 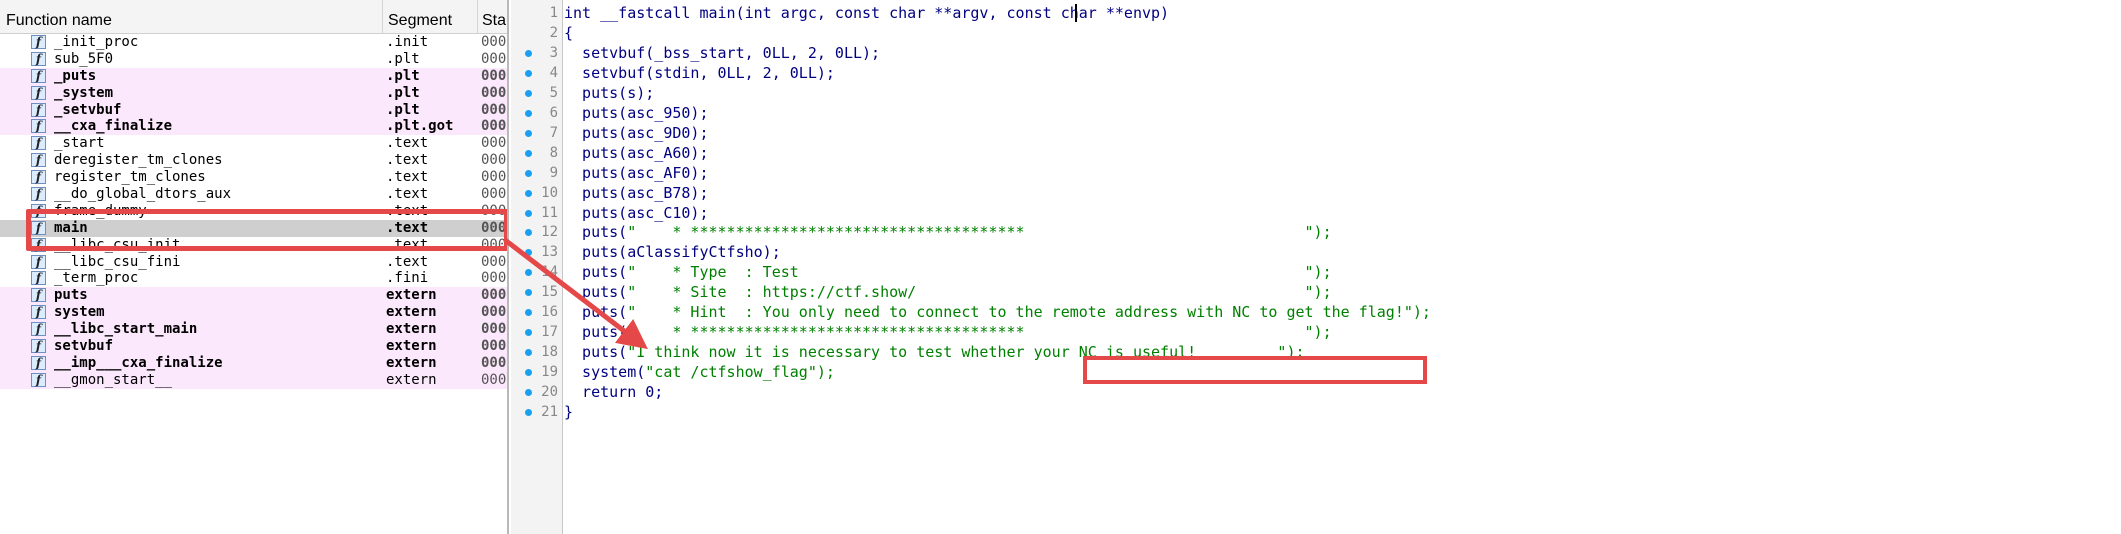 I want to click on line-number: 4, so click(x=553, y=72).